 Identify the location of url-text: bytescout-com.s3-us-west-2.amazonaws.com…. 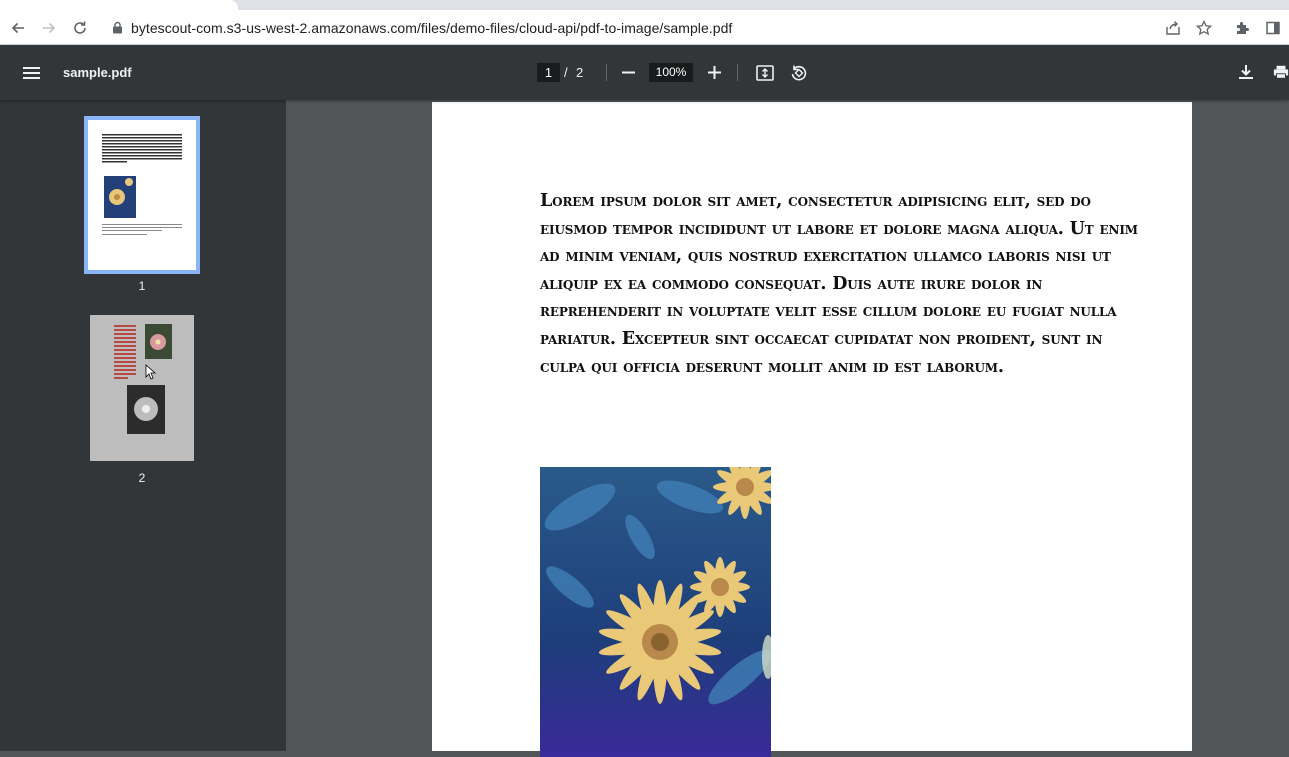
(432, 27).